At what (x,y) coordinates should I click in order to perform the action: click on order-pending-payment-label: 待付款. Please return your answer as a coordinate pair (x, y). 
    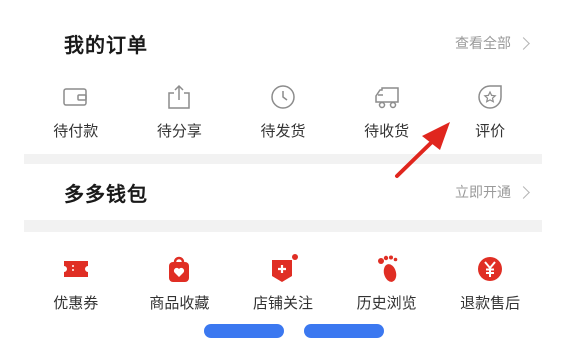
    Looking at the image, I should click on (76, 131).